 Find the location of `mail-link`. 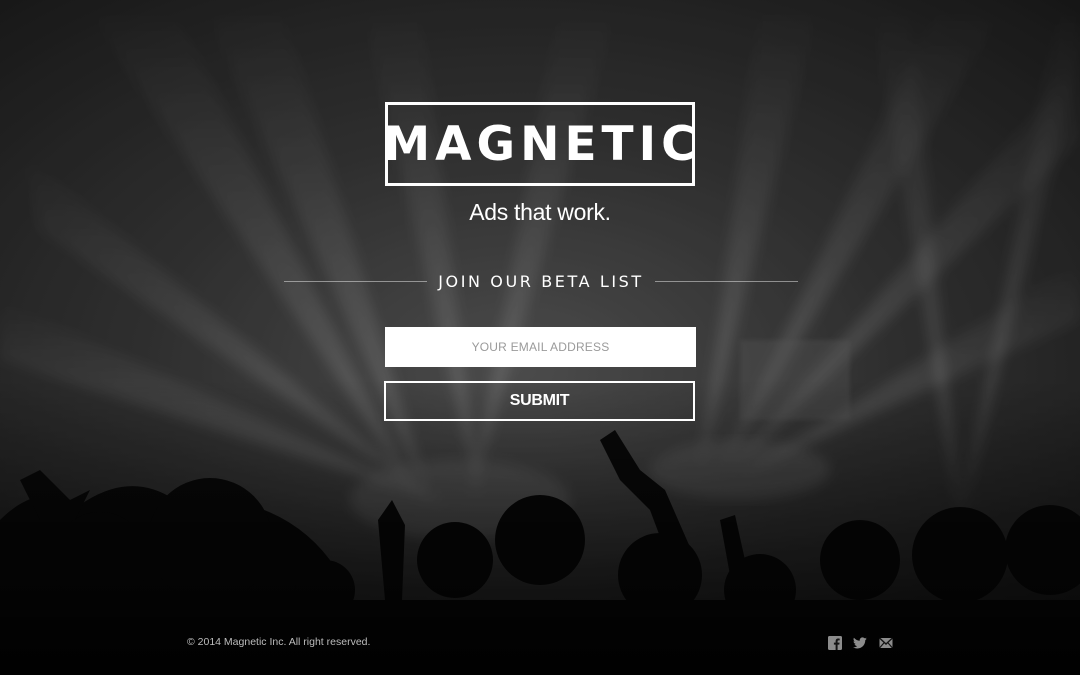

mail-link is located at coordinates (886, 643).